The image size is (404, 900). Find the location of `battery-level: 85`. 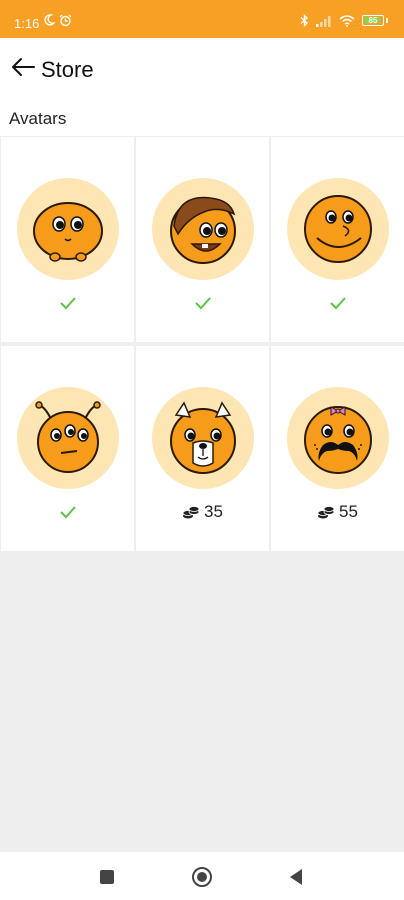

battery-level: 85 is located at coordinates (373, 20).